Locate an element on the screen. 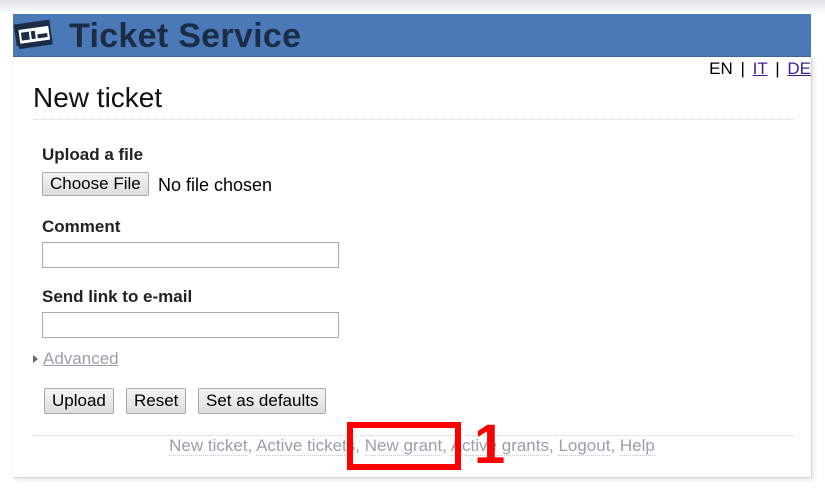 This screenshot has width=825, height=491. reset-button: Reset is located at coordinates (156, 401).